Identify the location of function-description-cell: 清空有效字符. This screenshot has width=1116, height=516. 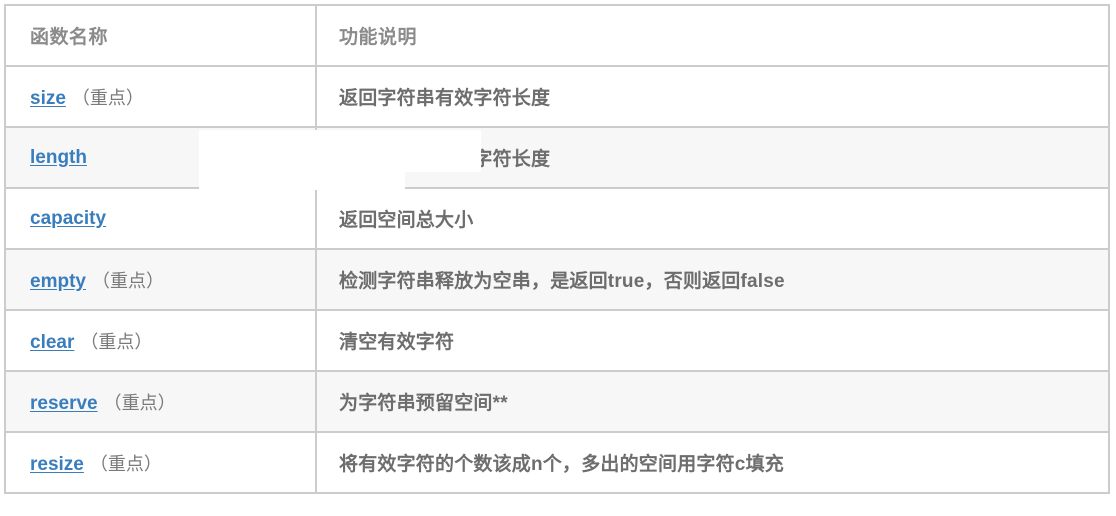
(712, 340).